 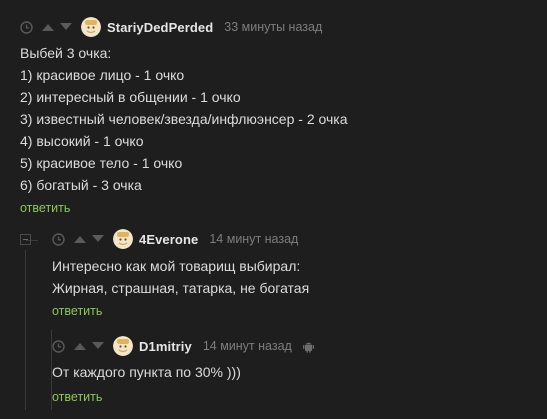 What do you see at coordinates (146, 372) in the screenshot?
I see `comment-line: От каждого пункта по 30% )))` at bounding box center [146, 372].